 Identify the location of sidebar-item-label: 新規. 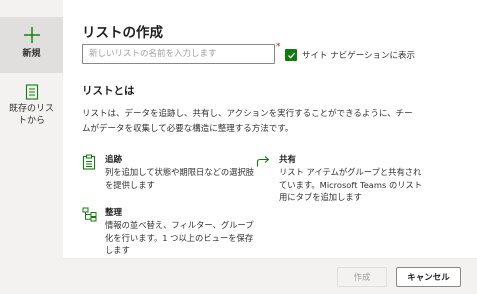
(31, 54).